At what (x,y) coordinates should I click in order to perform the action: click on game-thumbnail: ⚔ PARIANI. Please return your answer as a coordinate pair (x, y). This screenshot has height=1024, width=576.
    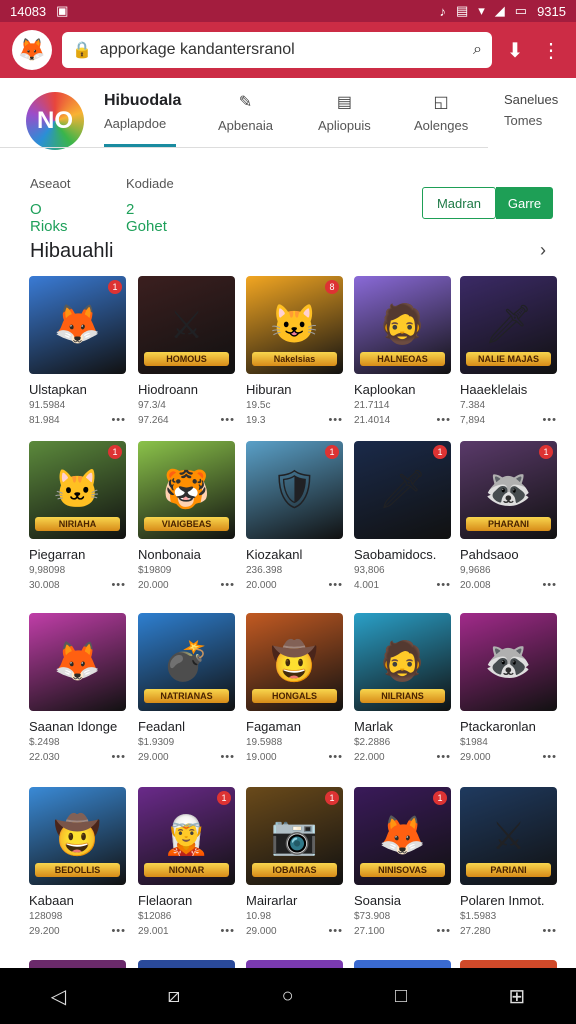
    Looking at the image, I should click on (508, 836).